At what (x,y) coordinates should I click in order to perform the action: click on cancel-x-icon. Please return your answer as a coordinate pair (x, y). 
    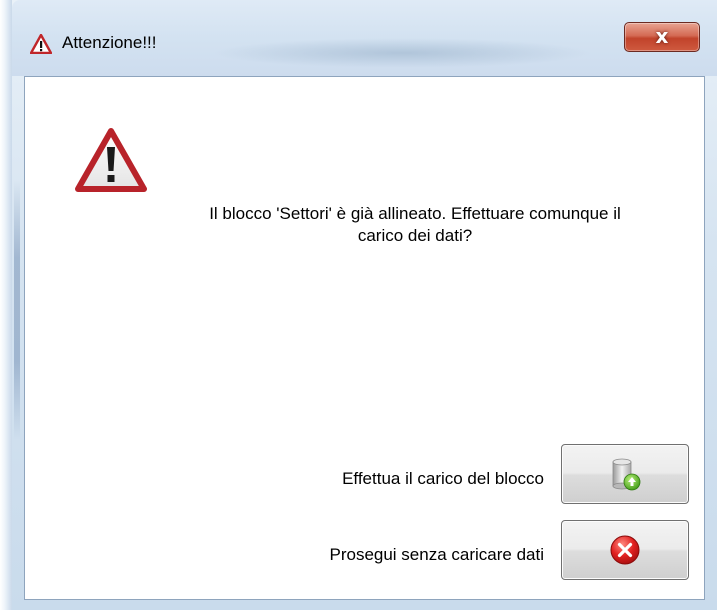
    Looking at the image, I should click on (625, 550).